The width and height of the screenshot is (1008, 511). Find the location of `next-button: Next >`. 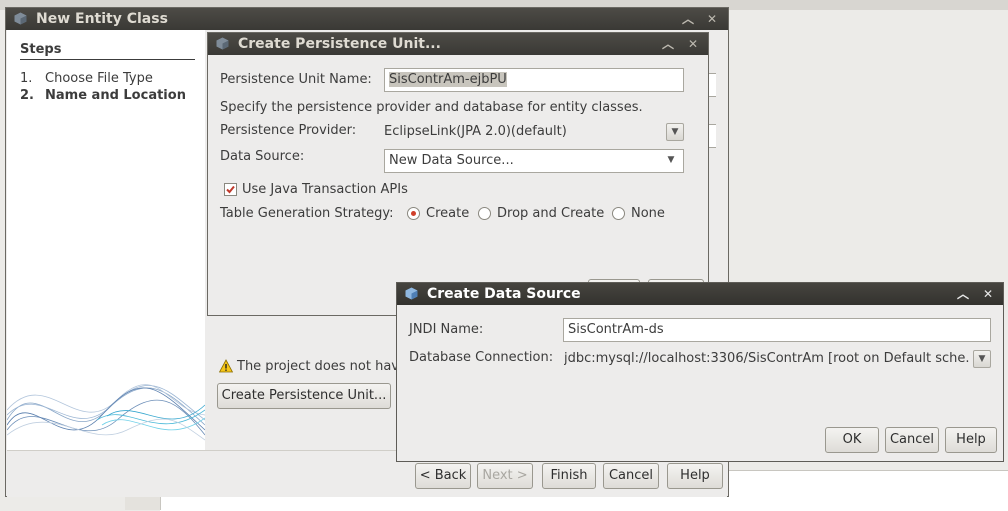

next-button: Next > is located at coordinates (505, 476).